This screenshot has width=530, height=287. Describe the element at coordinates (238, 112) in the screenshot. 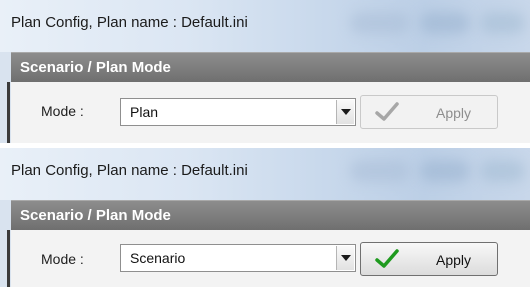

I see `mode-select: Plan` at that location.